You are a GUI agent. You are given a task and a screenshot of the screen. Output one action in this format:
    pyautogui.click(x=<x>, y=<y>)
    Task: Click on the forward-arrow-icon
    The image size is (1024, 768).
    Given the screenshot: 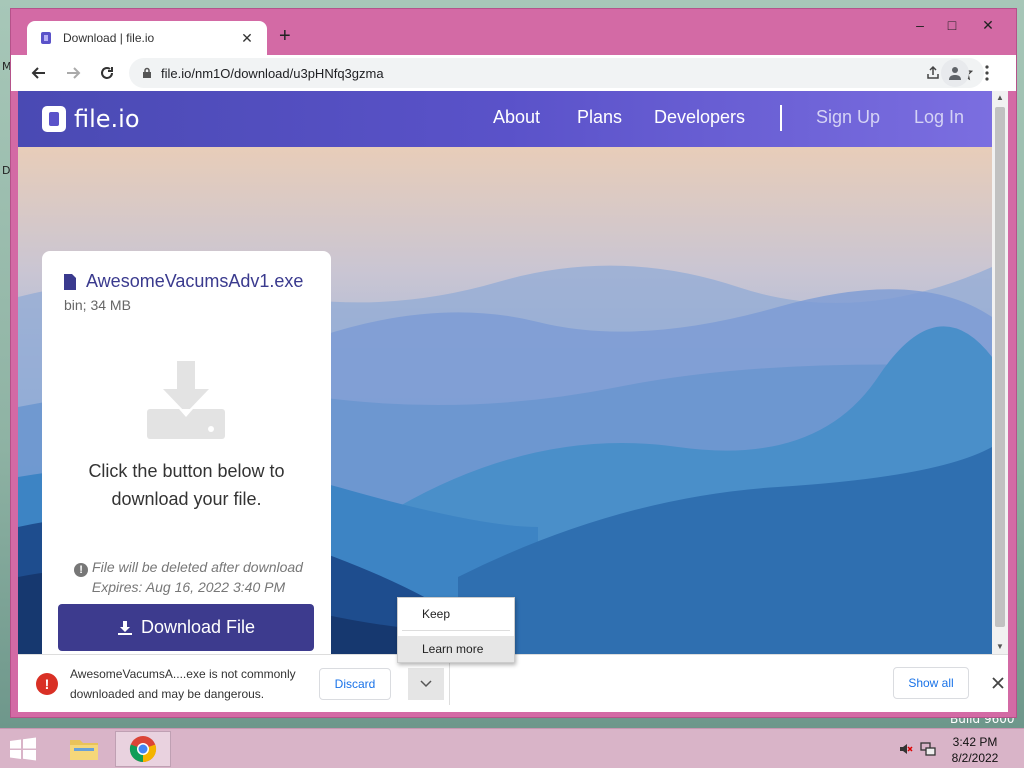 What is the action you would take?
    pyautogui.click(x=74, y=73)
    